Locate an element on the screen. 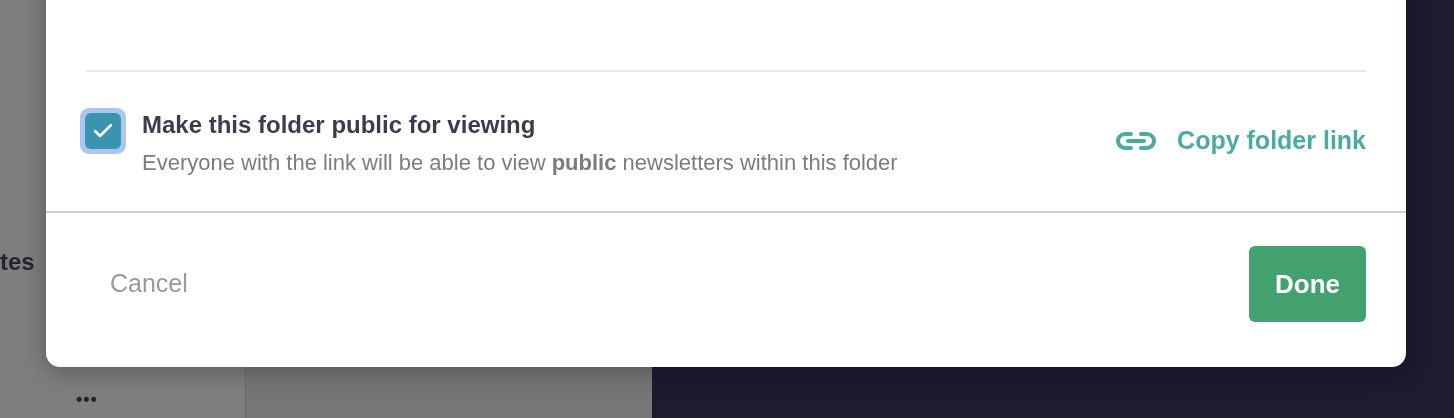  link-icon is located at coordinates (1136, 140).